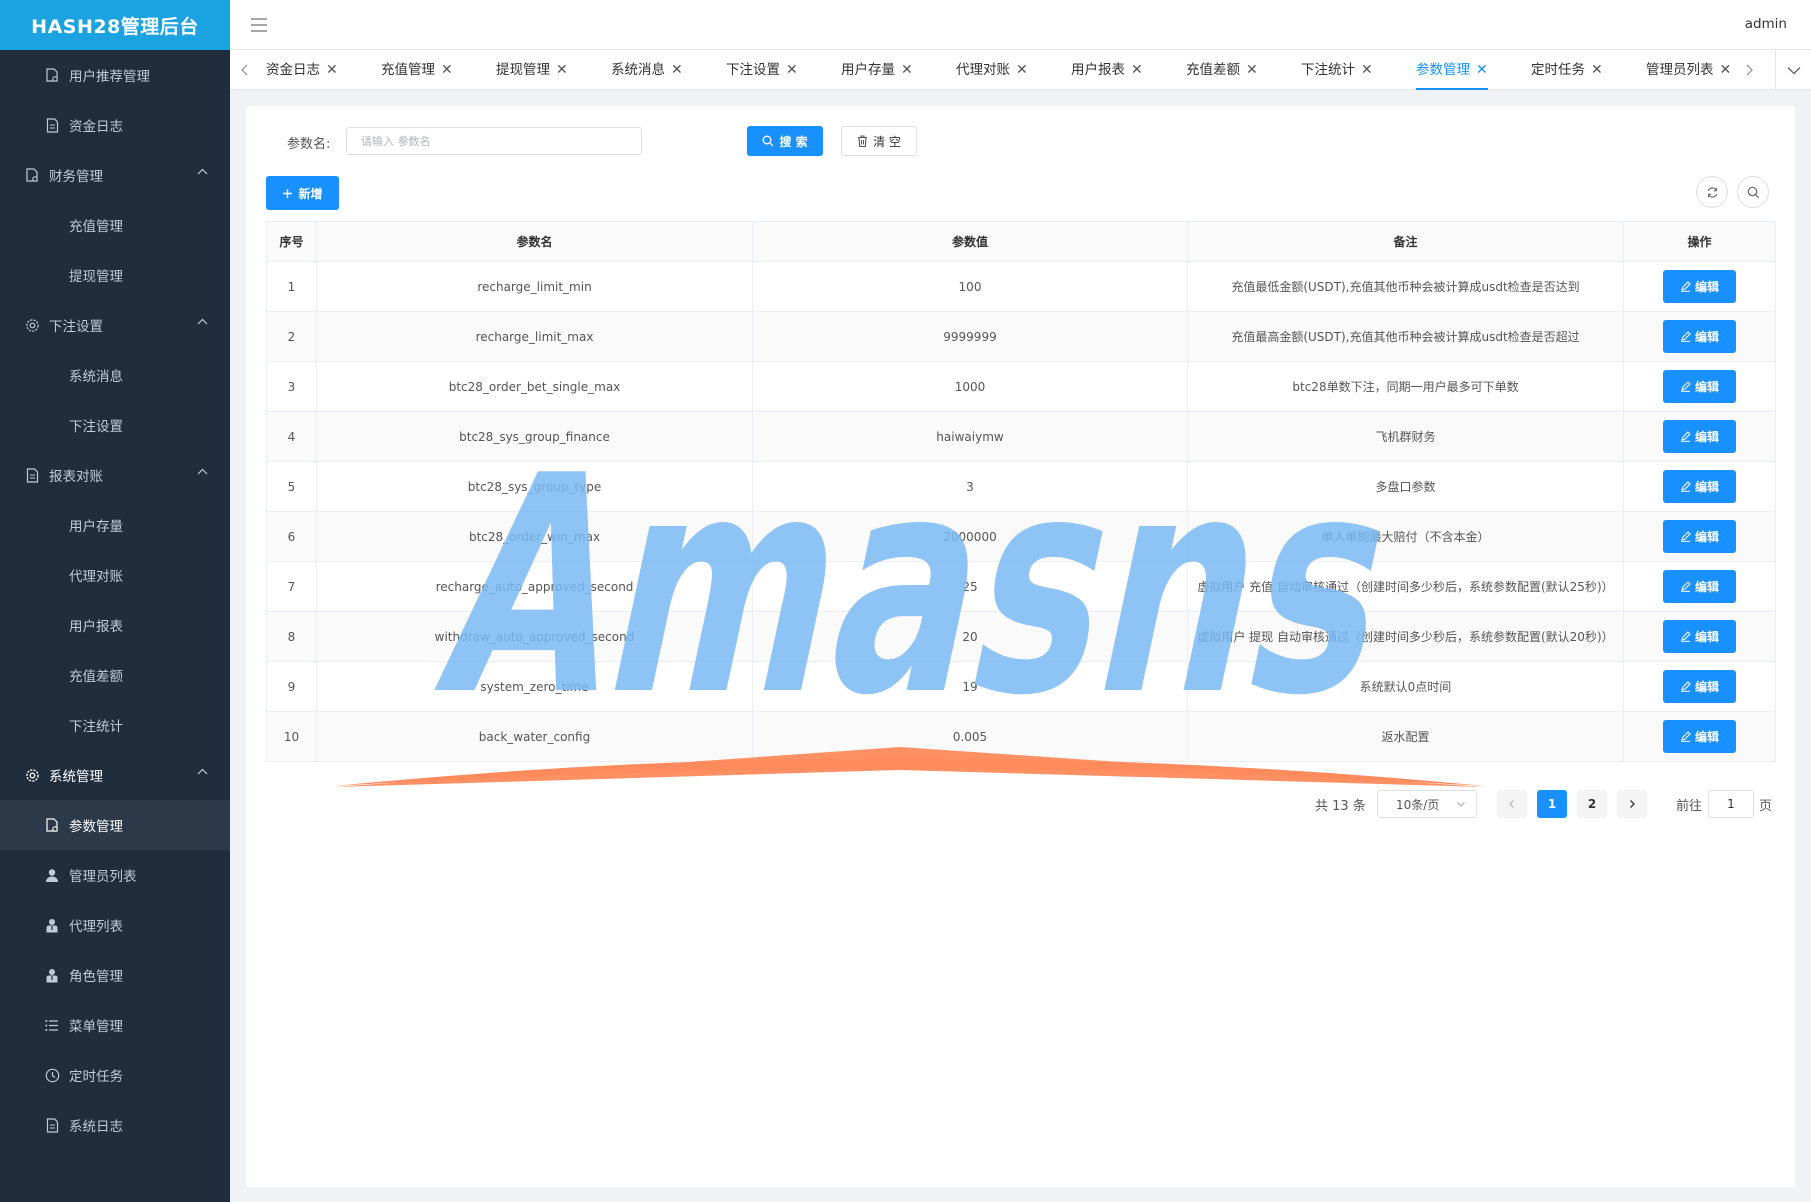 Image resolution: width=1811 pixels, height=1202 pixels. I want to click on search-button: 搜 索, so click(785, 141).